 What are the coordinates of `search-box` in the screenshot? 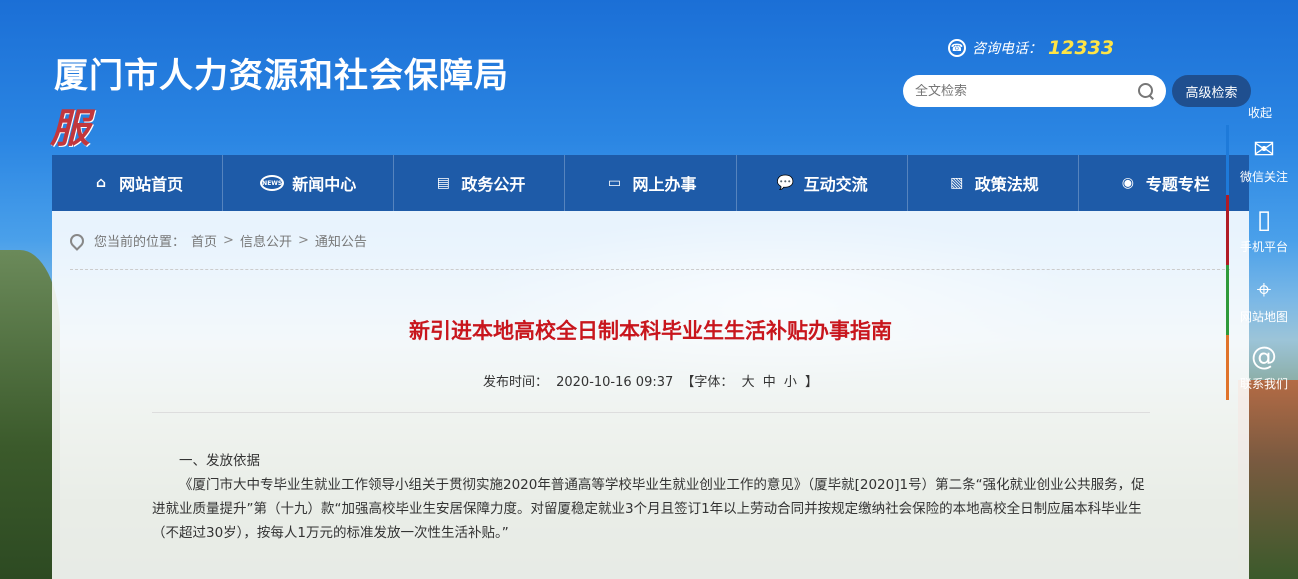 It's located at (1034, 91).